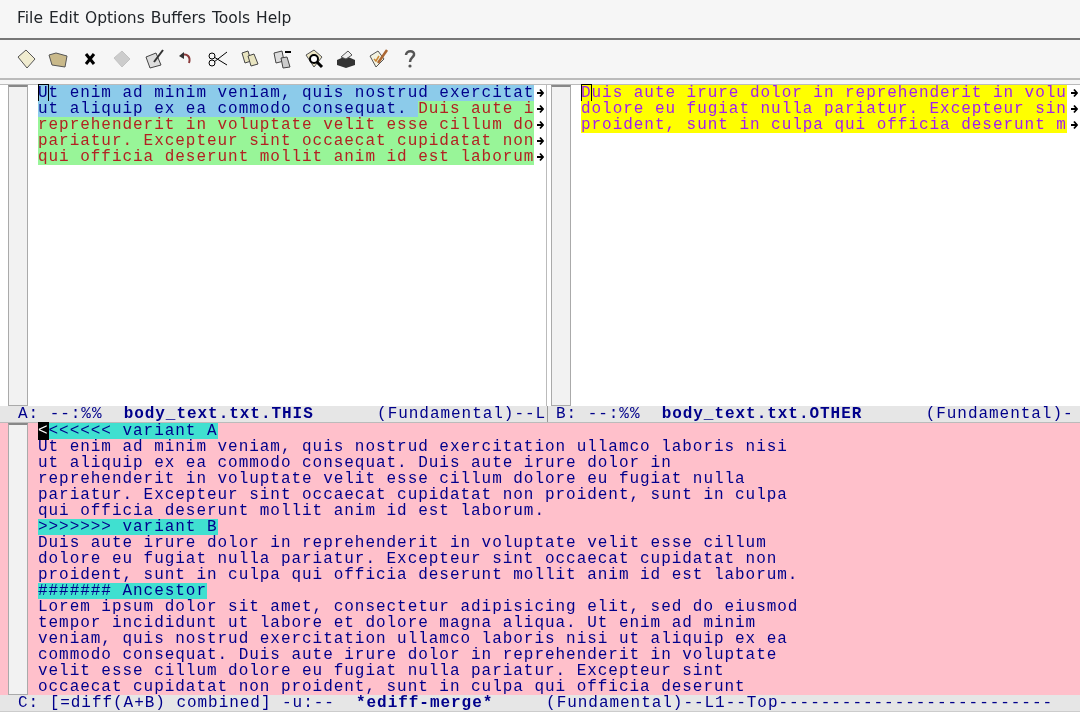 The image size is (1080, 727). Describe the element at coordinates (355, 463) in the screenshot. I see `text-line: ut aliquip ex ea commodo consequat. Duis aute irure dolor in` at that location.